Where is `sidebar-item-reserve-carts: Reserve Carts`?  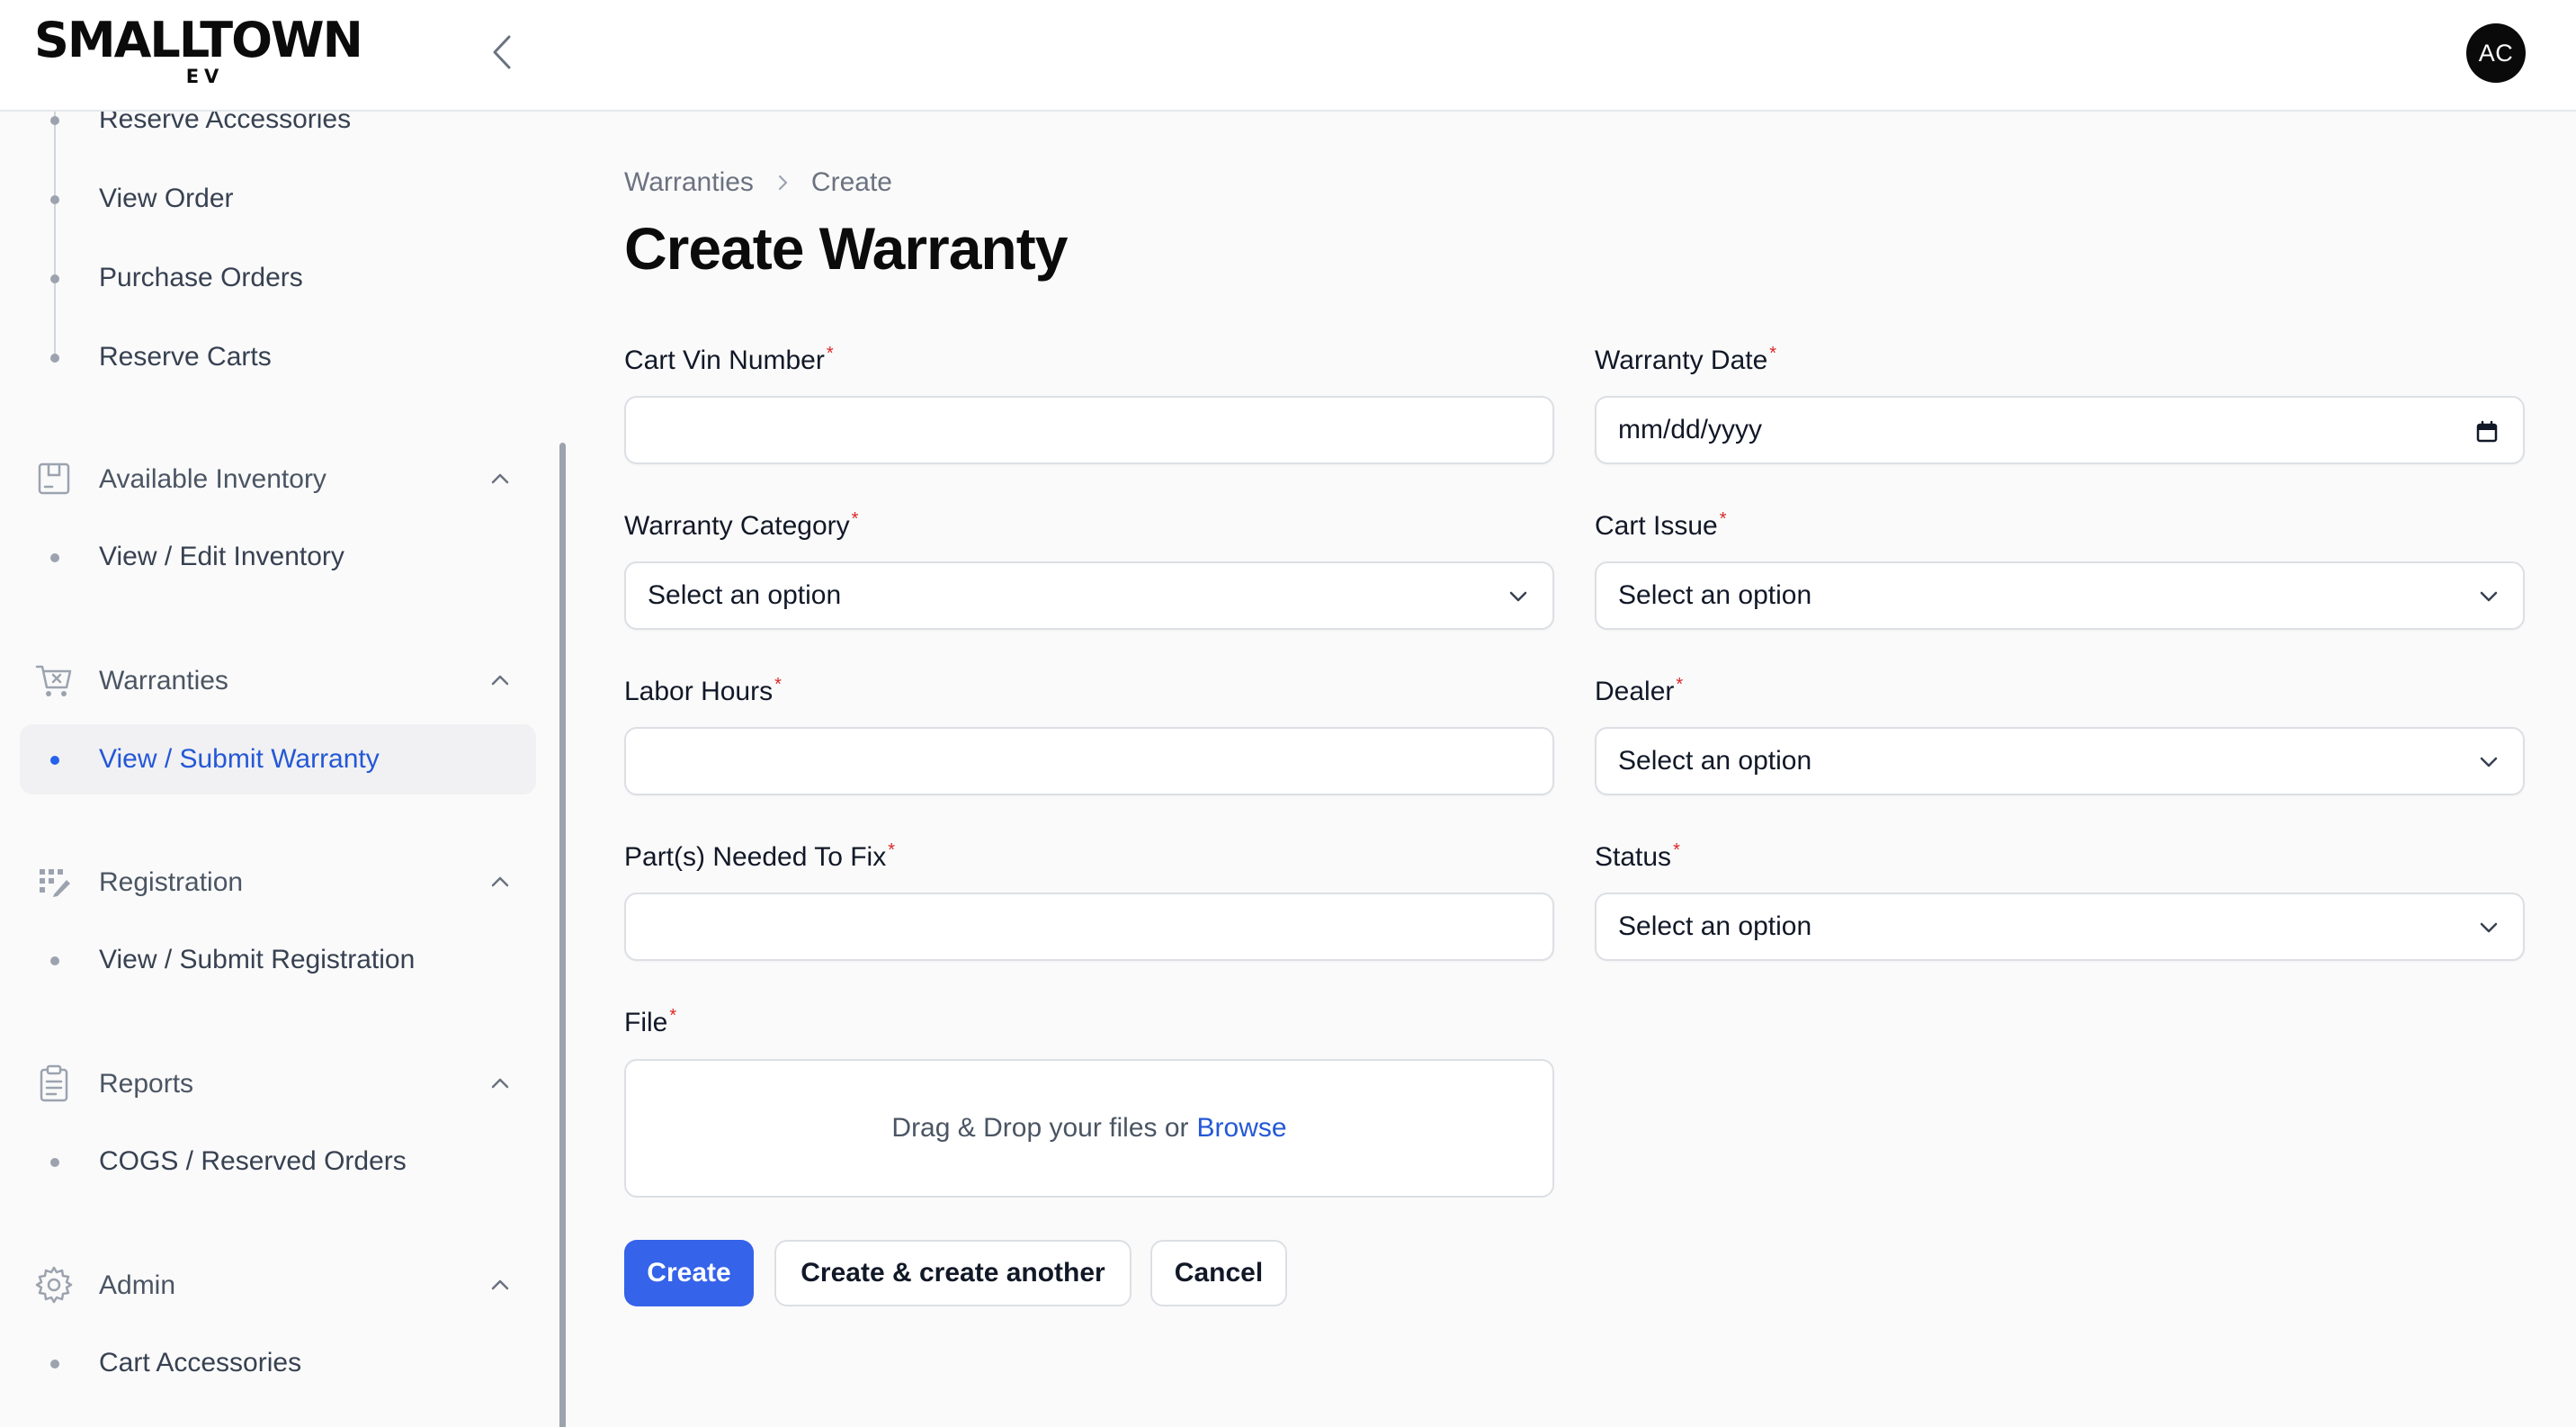
sidebar-item-reserve-carts: Reserve Carts is located at coordinates (278, 357).